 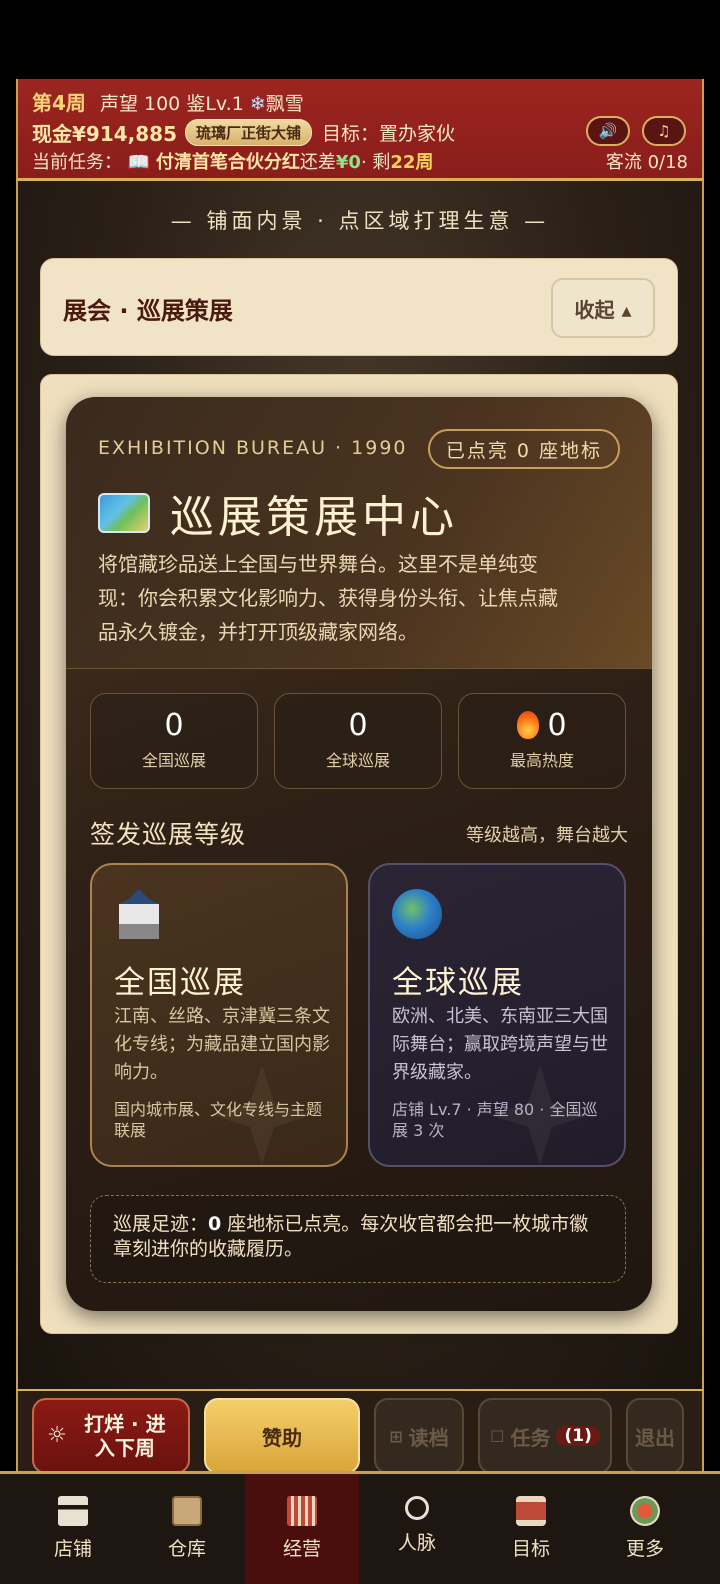 What do you see at coordinates (139, 914) in the screenshot?
I see `castle-icon` at bounding box center [139, 914].